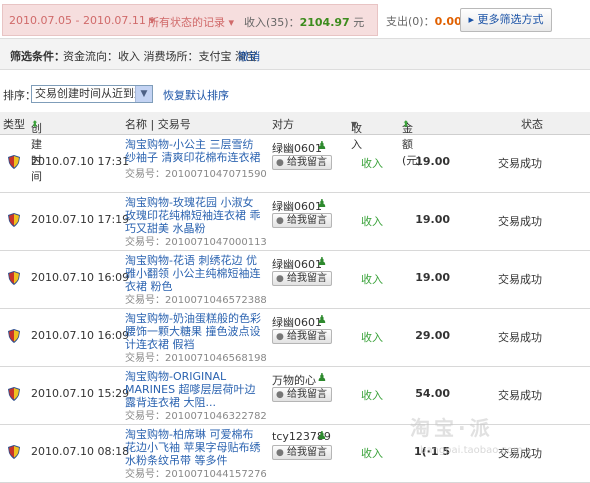 Image resolution: width=590 pixels, height=483 pixels. Describe the element at coordinates (295, 94) in the screenshot. I see `sort-bar: 排序： 交易创建时间从近到远 ▼ 恢复默认排序` at that location.